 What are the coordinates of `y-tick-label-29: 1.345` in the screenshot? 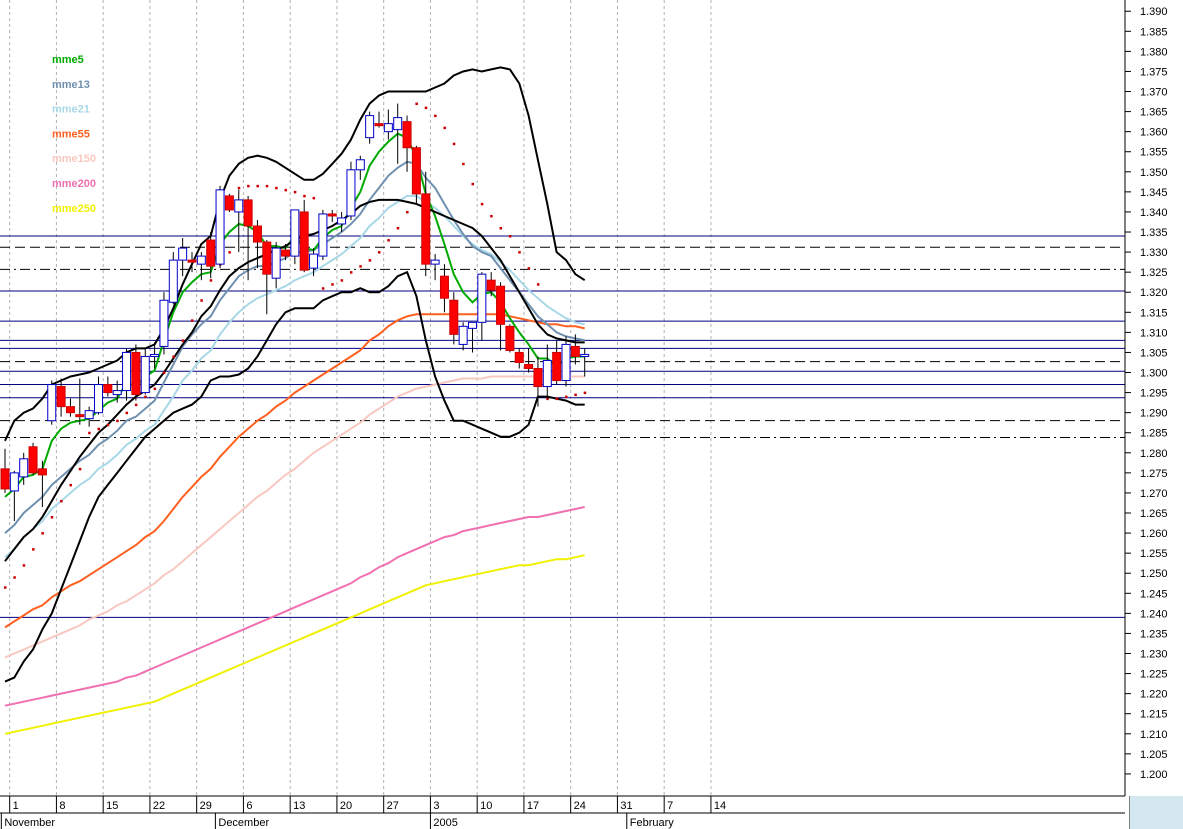 It's located at (1154, 193).